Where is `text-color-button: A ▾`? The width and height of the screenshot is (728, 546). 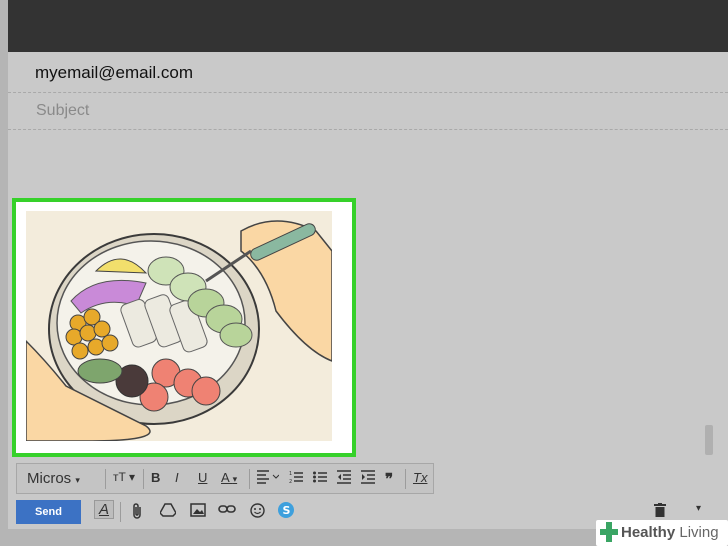
text-color-button: A ▾ is located at coordinates (229, 477).